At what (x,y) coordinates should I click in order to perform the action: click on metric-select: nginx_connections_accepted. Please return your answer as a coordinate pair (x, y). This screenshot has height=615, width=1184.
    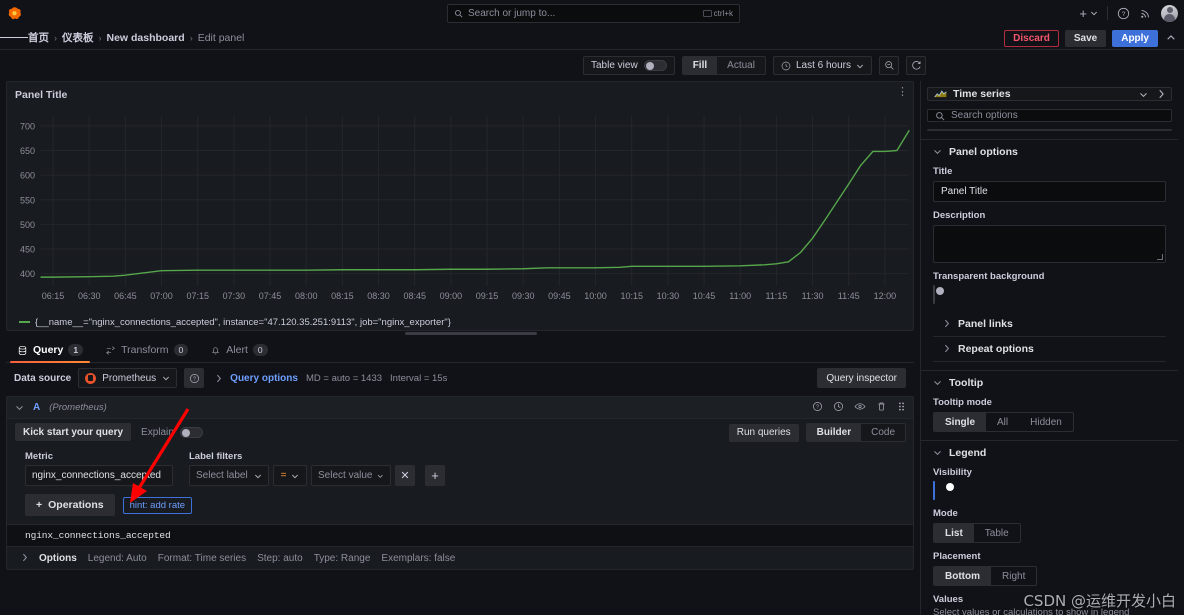
    Looking at the image, I should click on (99, 475).